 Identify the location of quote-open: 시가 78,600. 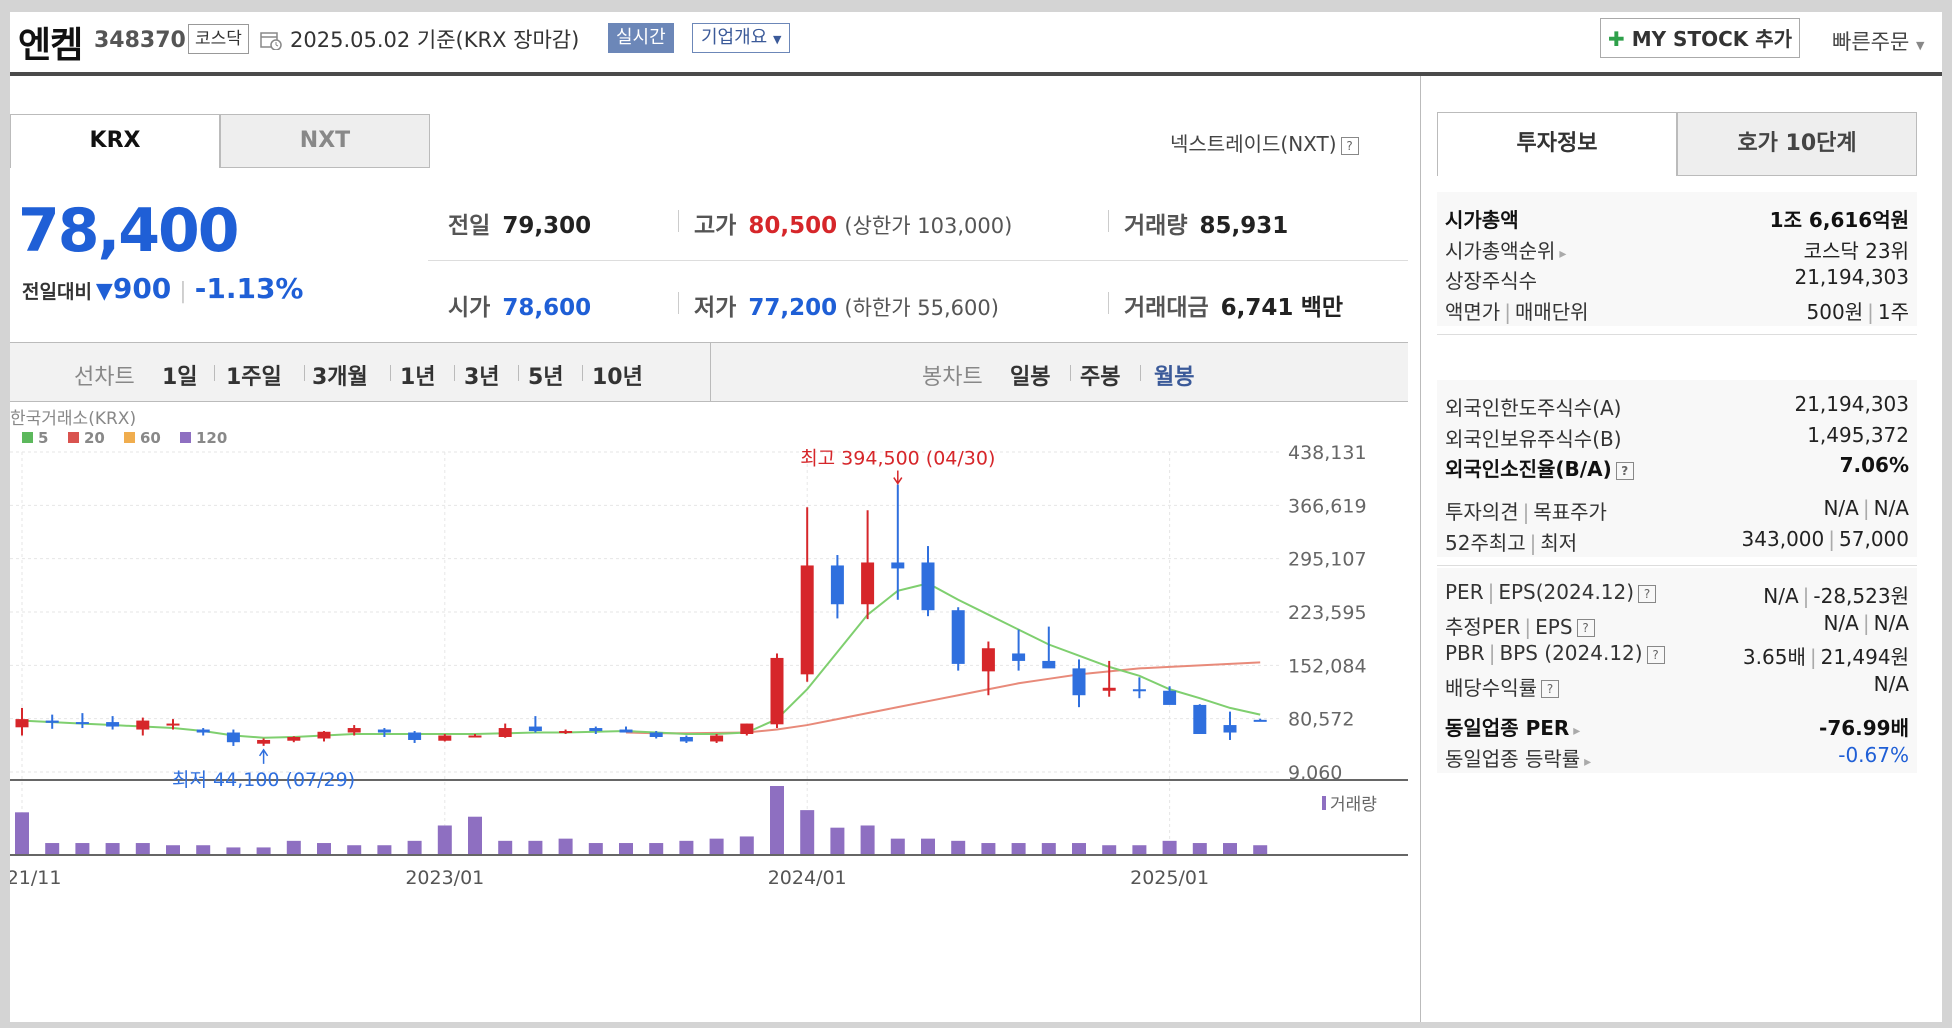
(519, 305).